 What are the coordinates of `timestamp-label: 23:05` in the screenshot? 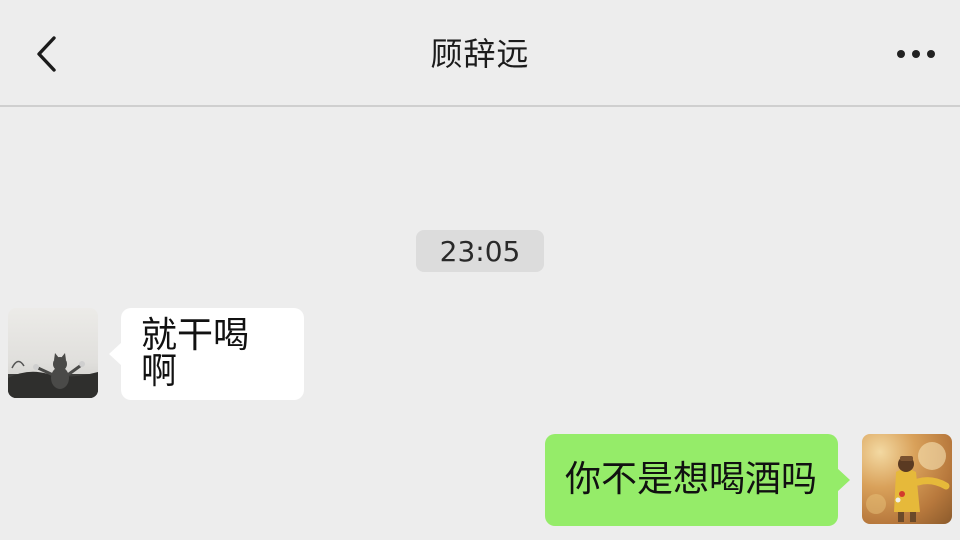 It's located at (480, 251).